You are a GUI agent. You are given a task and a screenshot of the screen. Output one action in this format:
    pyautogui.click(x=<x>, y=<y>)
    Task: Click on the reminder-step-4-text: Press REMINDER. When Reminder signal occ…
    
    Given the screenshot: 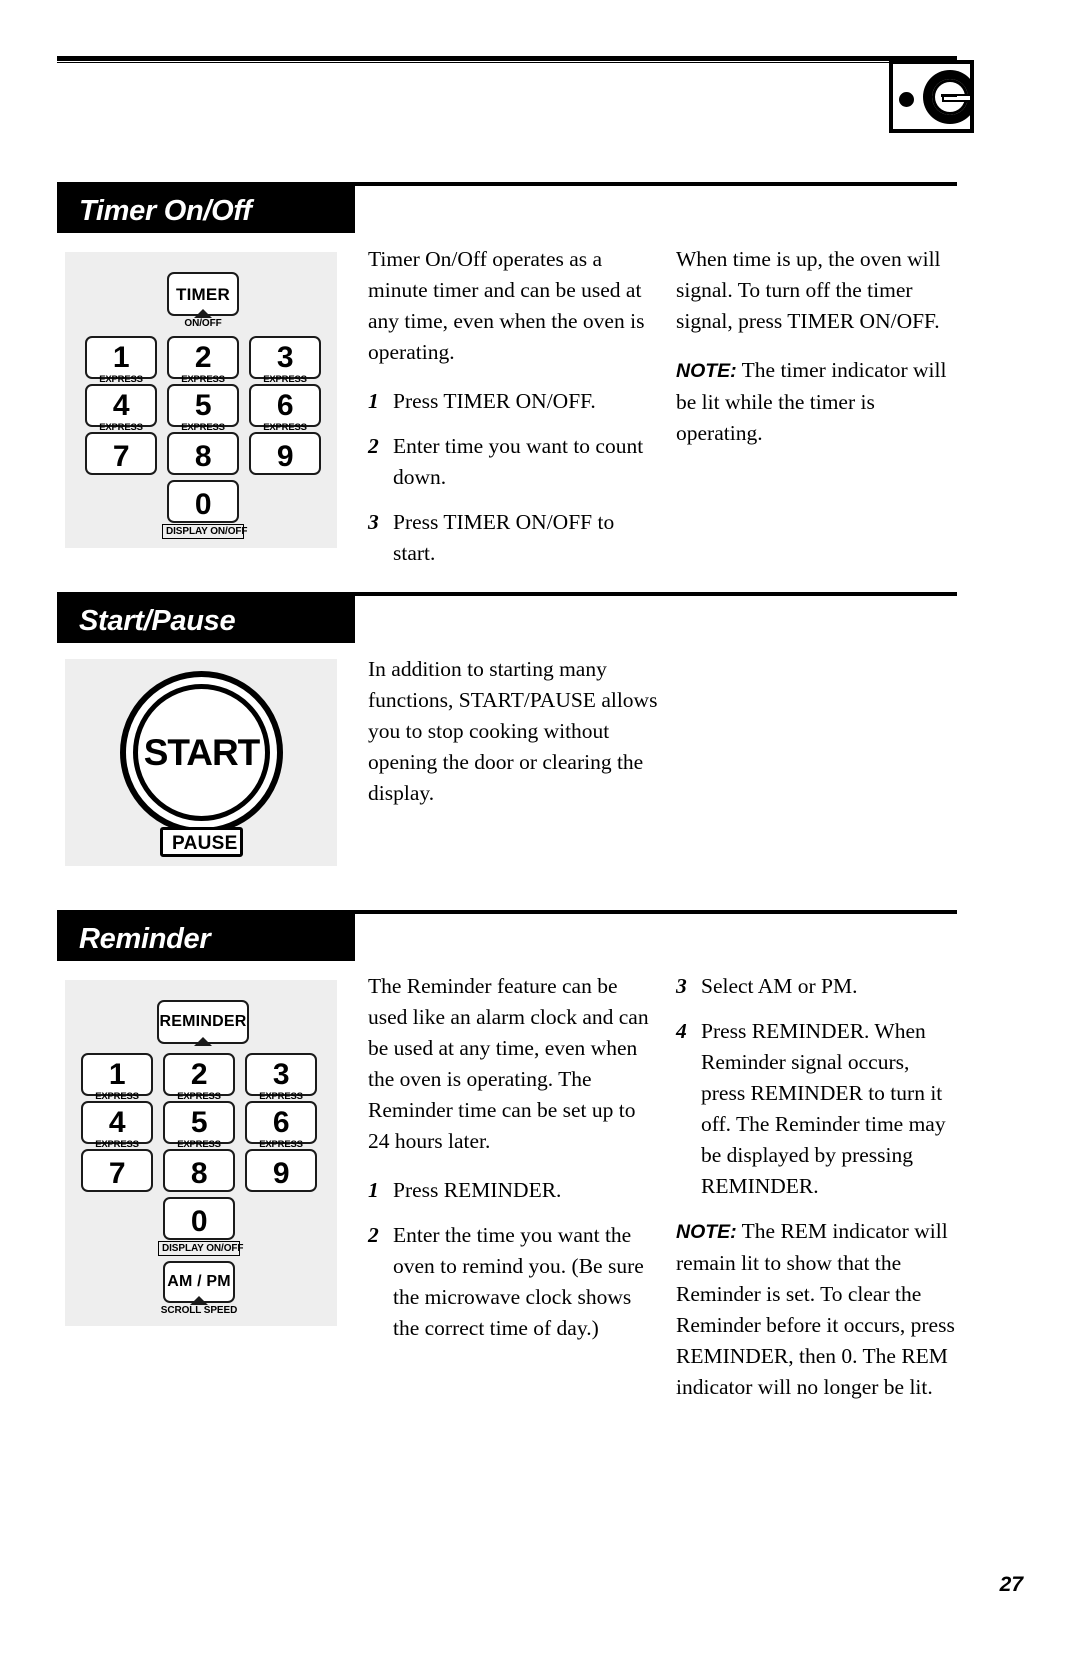 What is the action you would take?
    pyautogui.click(x=823, y=1108)
    